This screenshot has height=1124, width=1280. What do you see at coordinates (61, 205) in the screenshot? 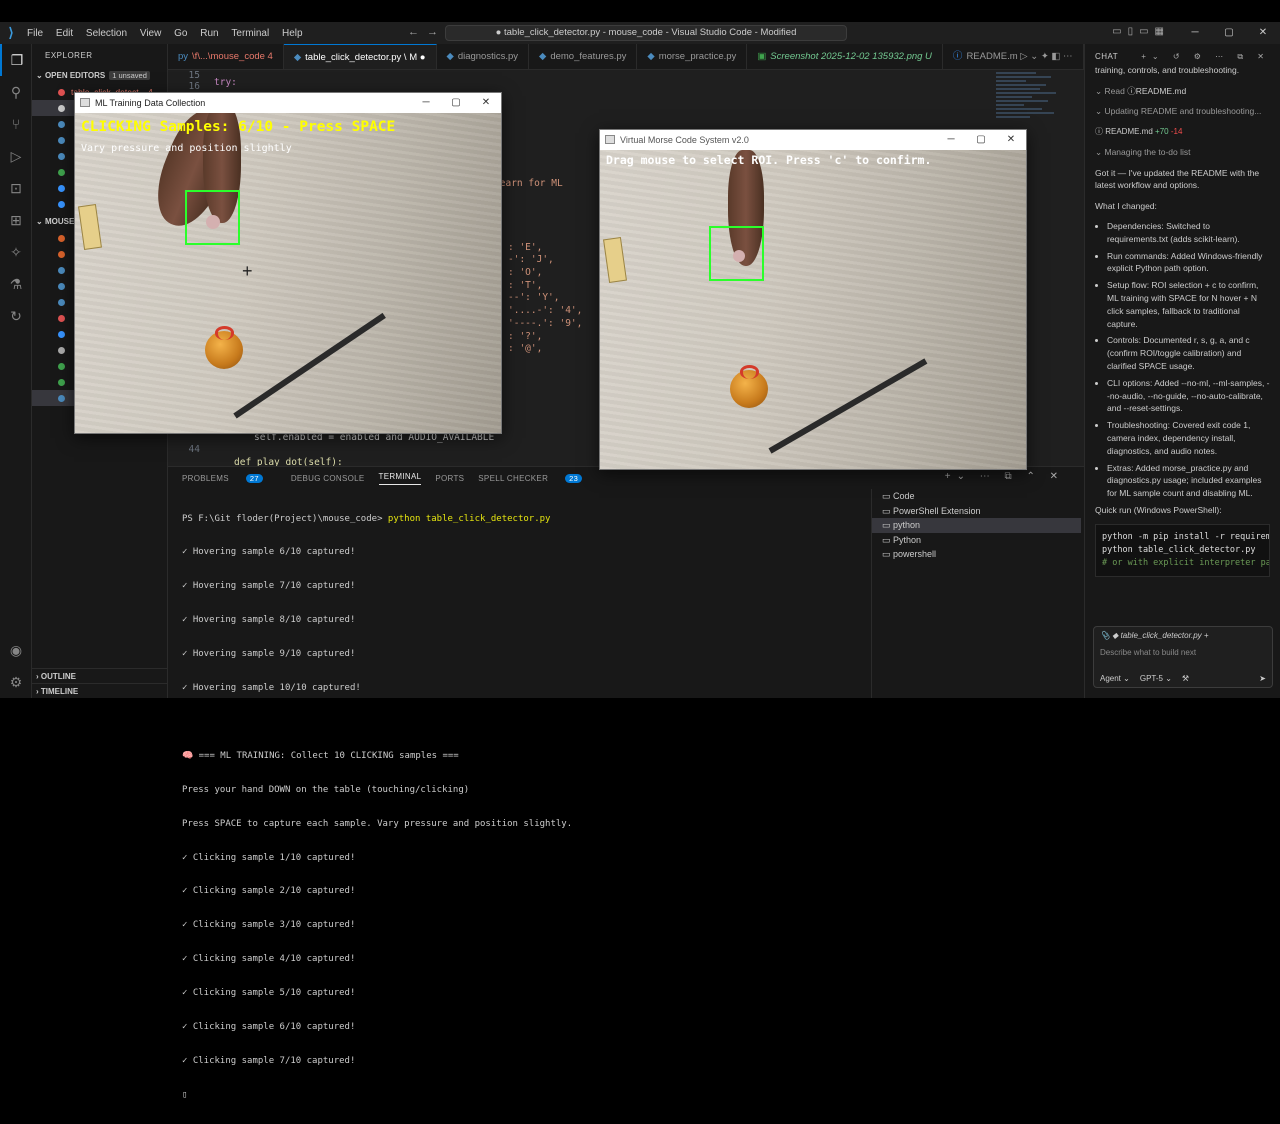
I see `info-file-icon` at bounding box center [61, 205].